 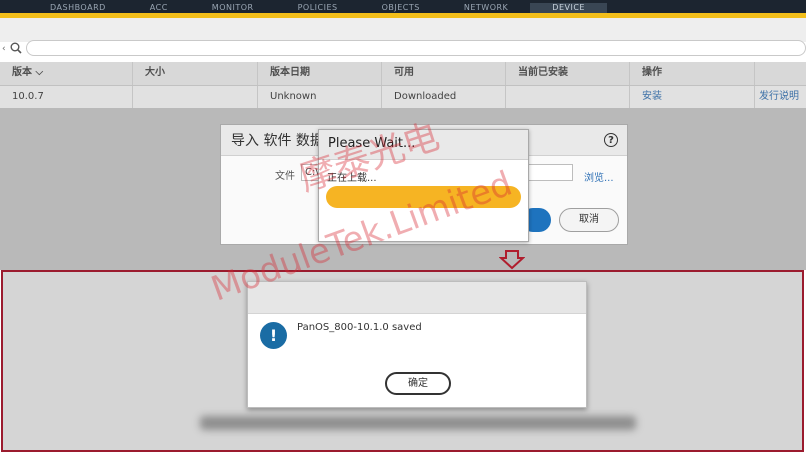 I want to click on dialog-shadow, so click(x=418, y=423).